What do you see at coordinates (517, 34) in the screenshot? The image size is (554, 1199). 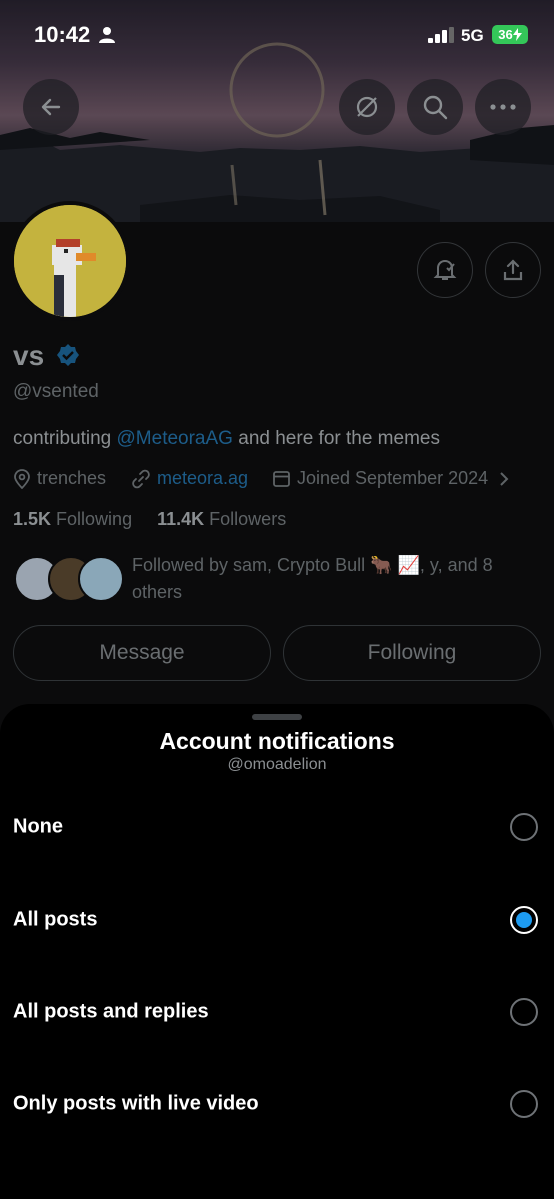 I see `charging-icon` at bounding box center [517, 34].